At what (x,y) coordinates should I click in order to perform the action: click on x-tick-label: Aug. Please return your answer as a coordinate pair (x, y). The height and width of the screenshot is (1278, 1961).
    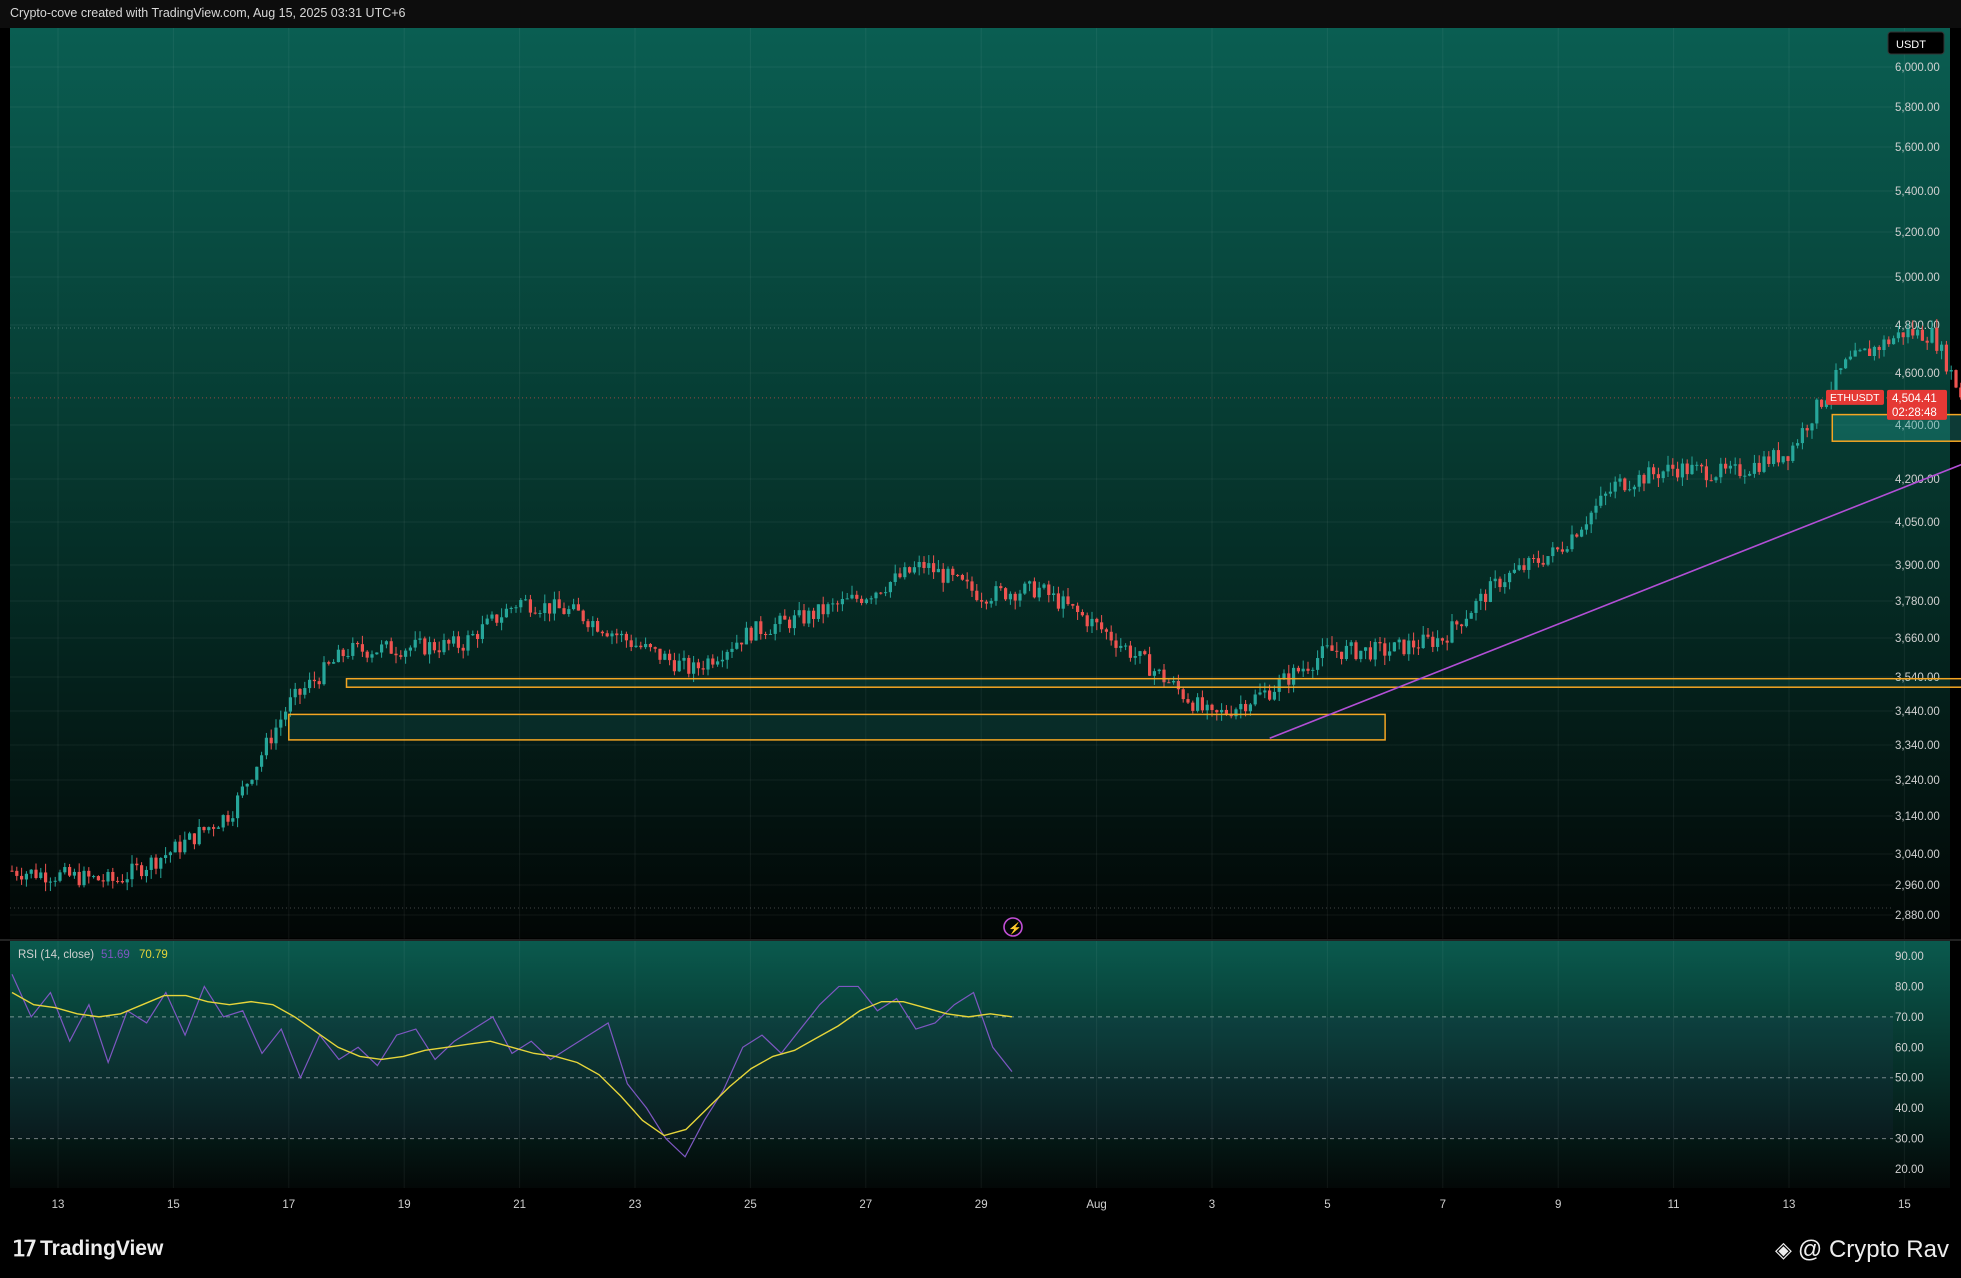
    Looking at the image, I should click on (1096, 1205).